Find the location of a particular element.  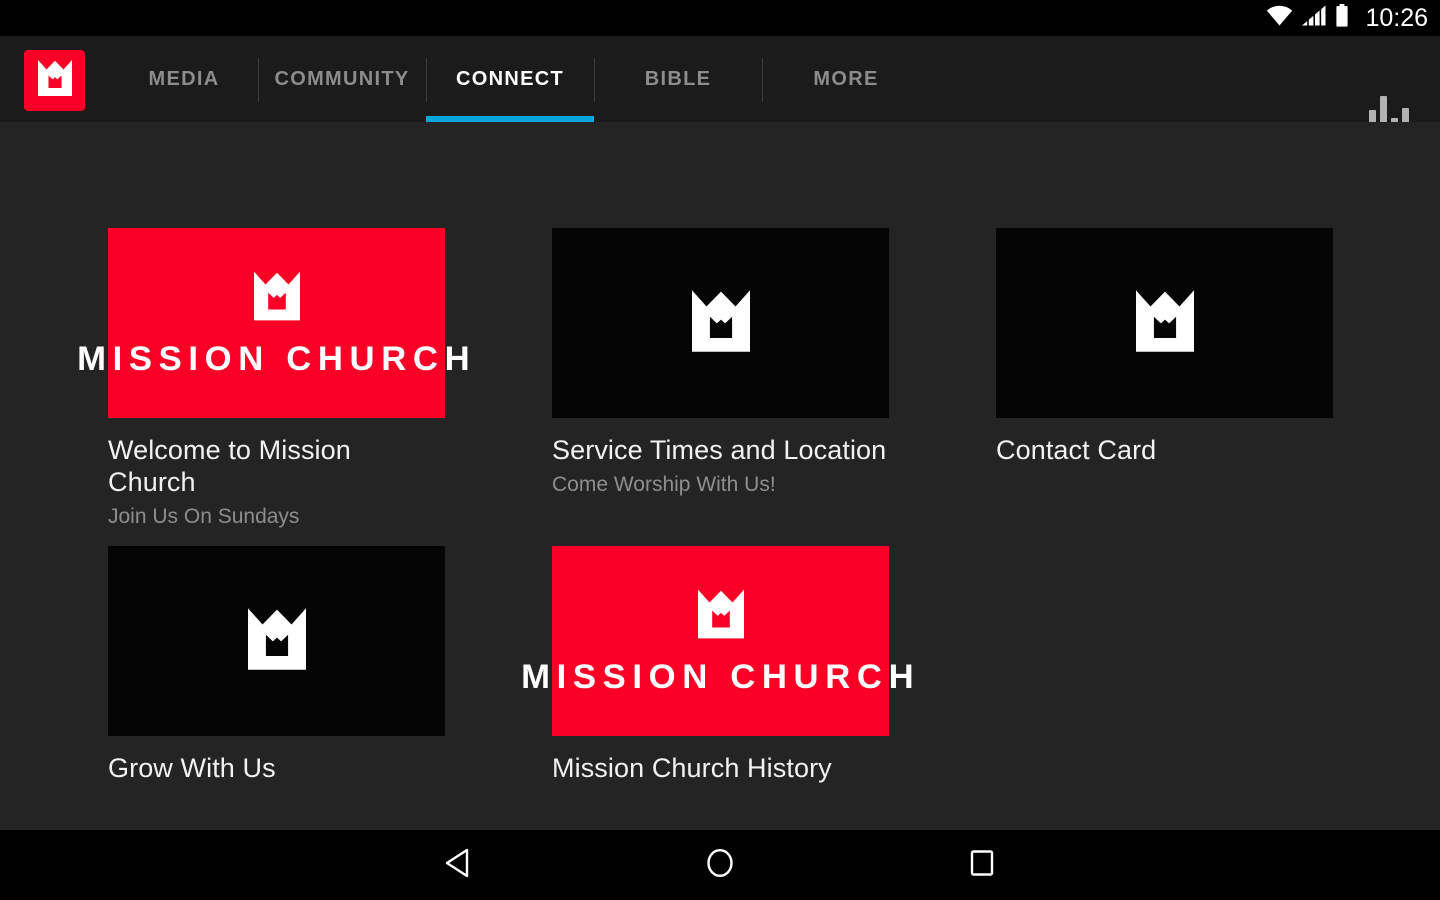

brand-logo-button is located at coordinates (54, 80).